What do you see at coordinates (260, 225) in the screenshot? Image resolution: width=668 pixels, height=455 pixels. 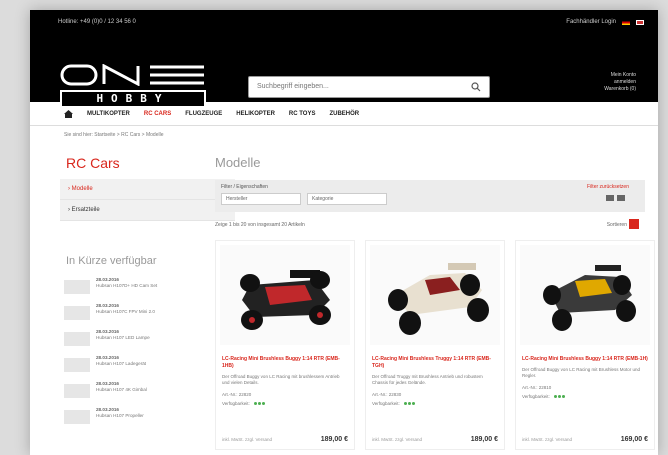 I see `result-count: Zeige 1 bis 20 von insgesamt 20 Artikeln` at bounding box center [260, 225].